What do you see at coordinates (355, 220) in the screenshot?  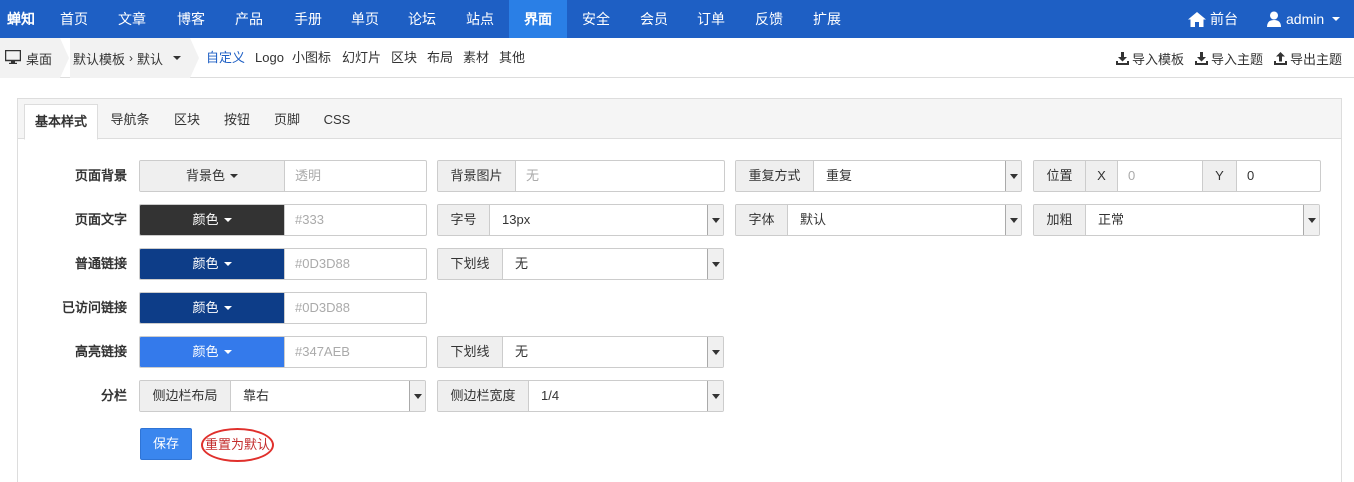 I see `page-text-color-input: #333` at bounding box center [355, 220].